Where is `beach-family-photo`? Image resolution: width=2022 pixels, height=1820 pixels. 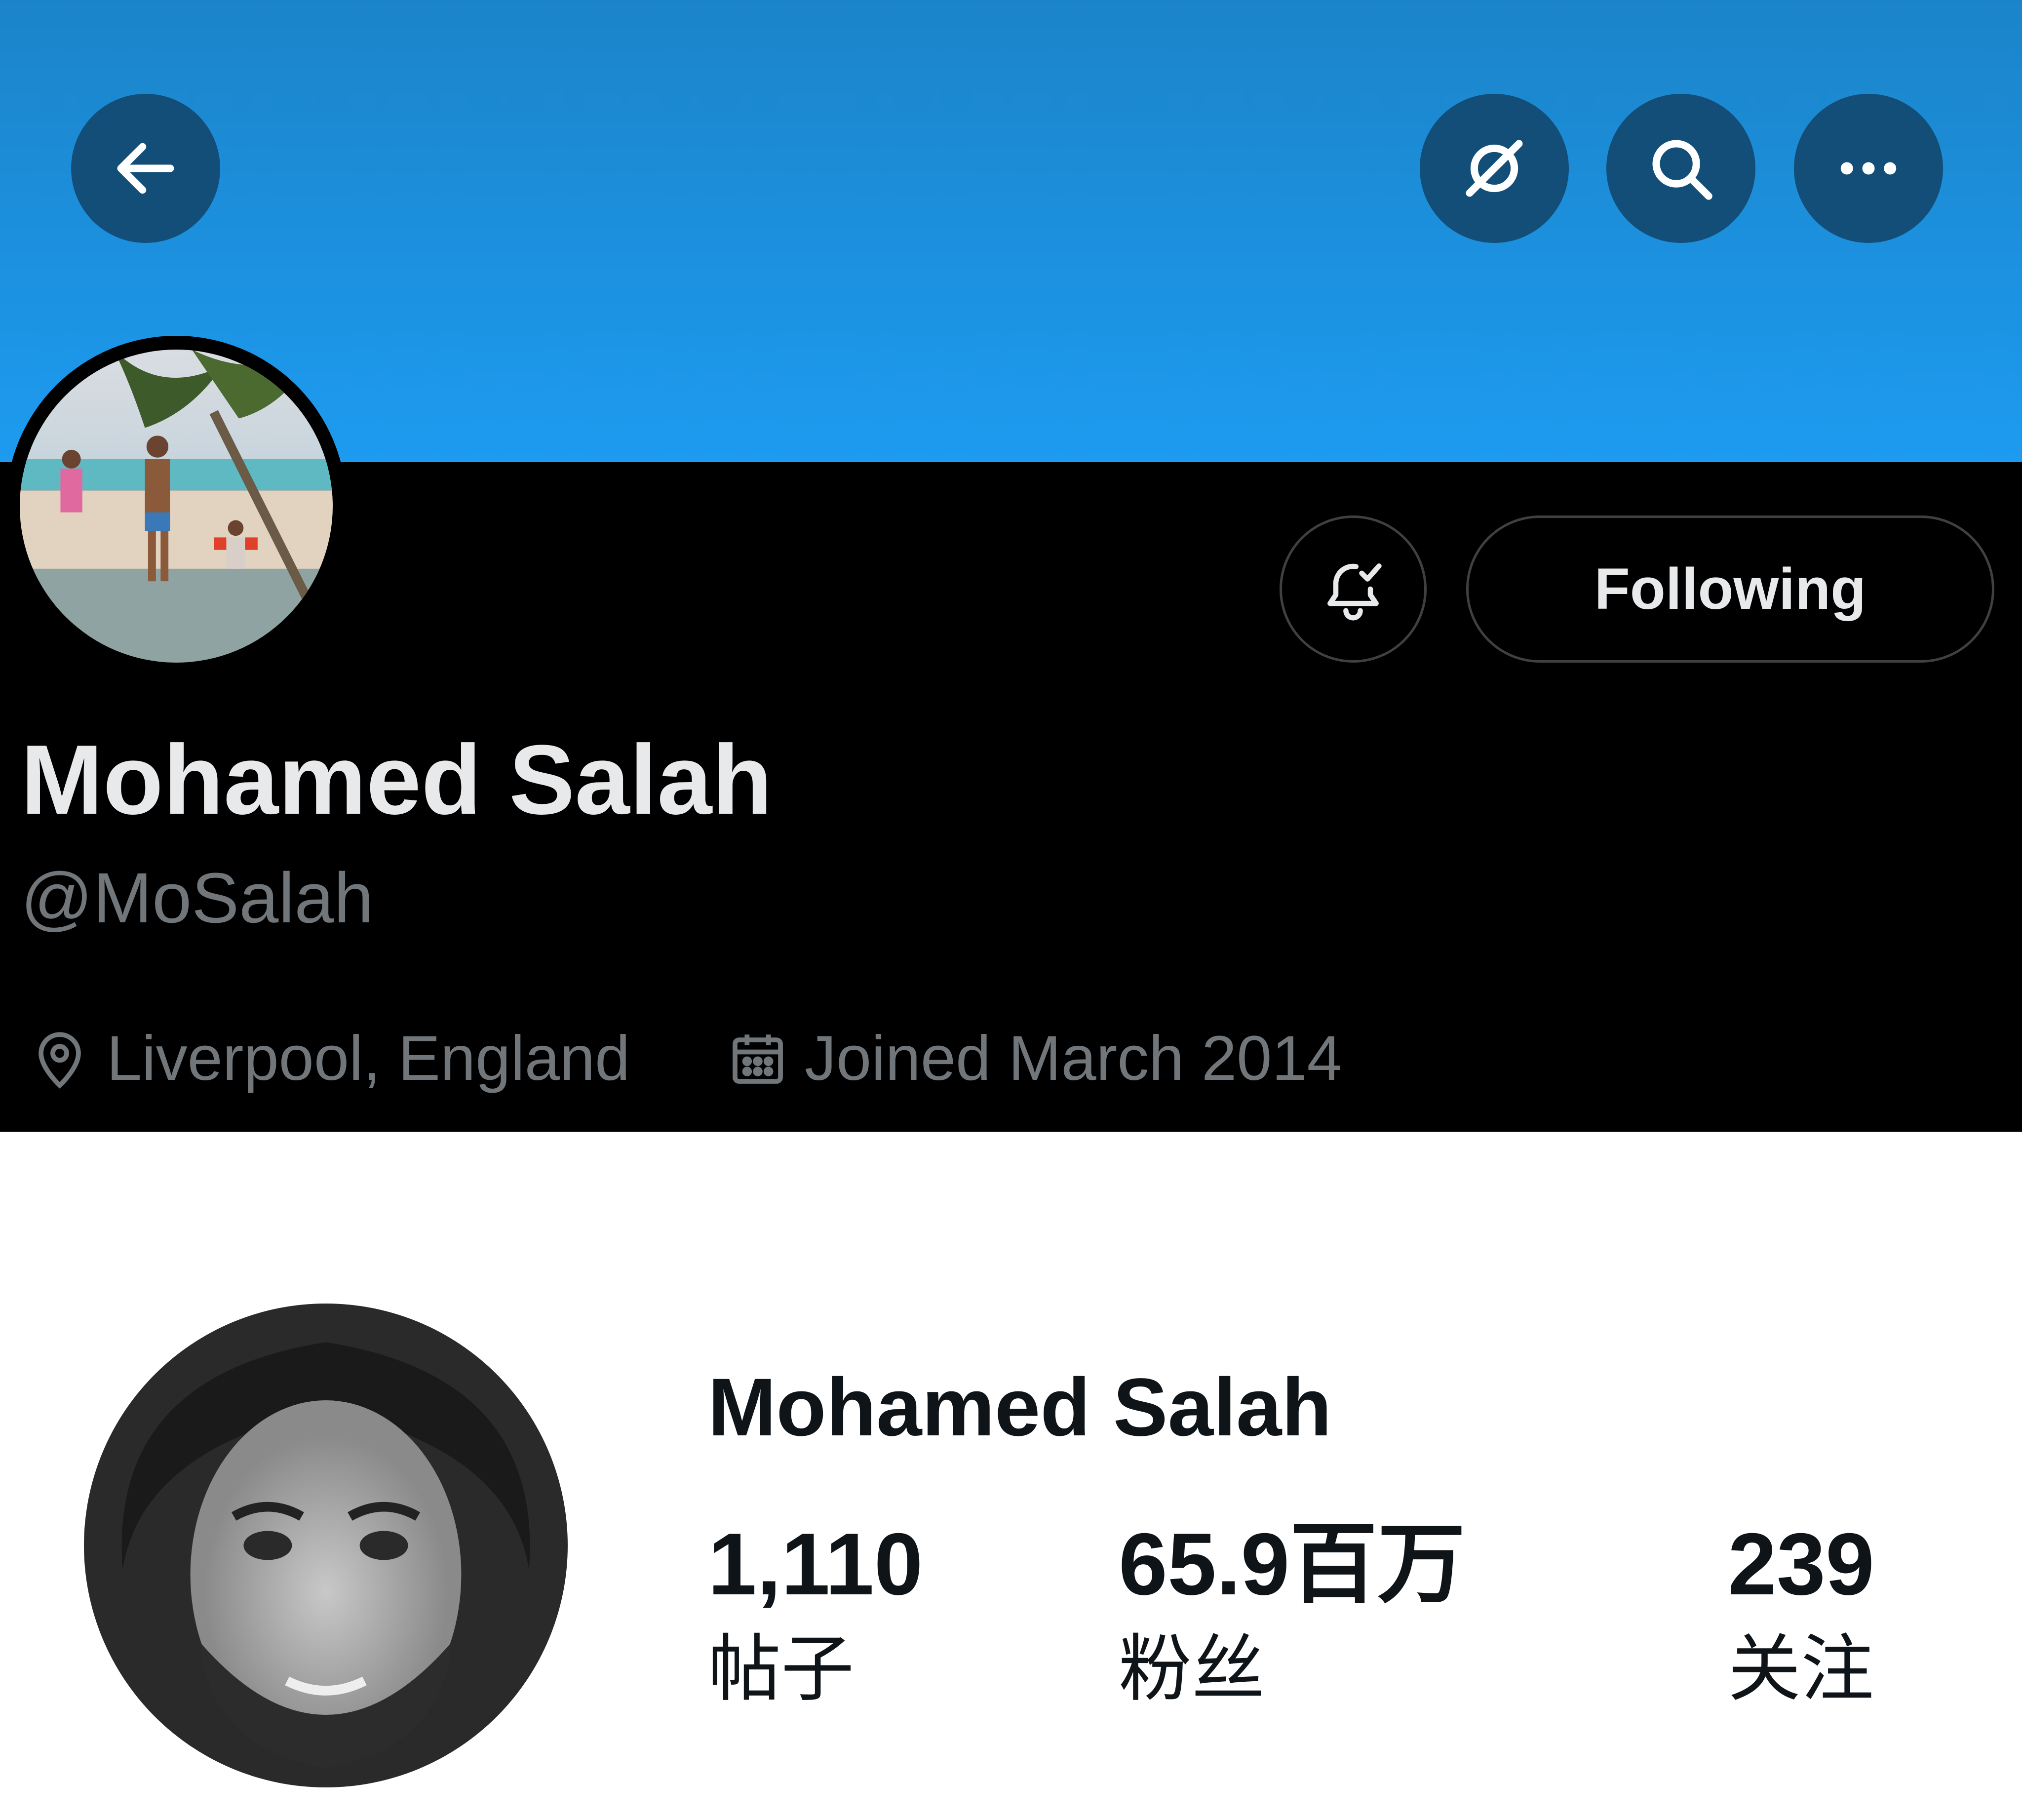
beach-family-photo is located at coordinates (176, 506).